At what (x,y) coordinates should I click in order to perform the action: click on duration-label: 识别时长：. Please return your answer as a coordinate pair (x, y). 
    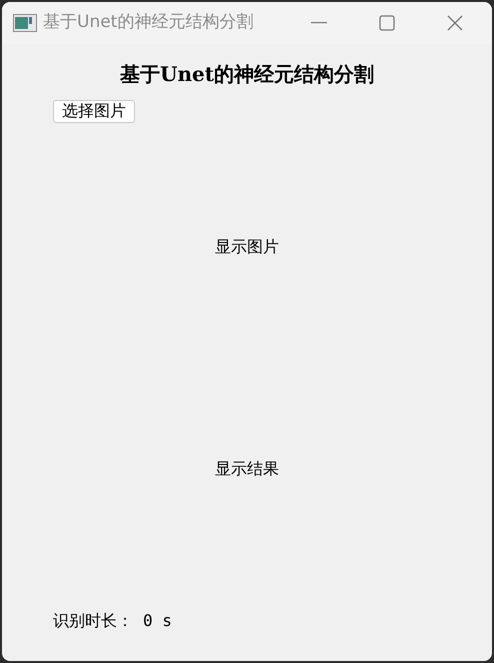
    Looking at the image, I should click on (93, 621).